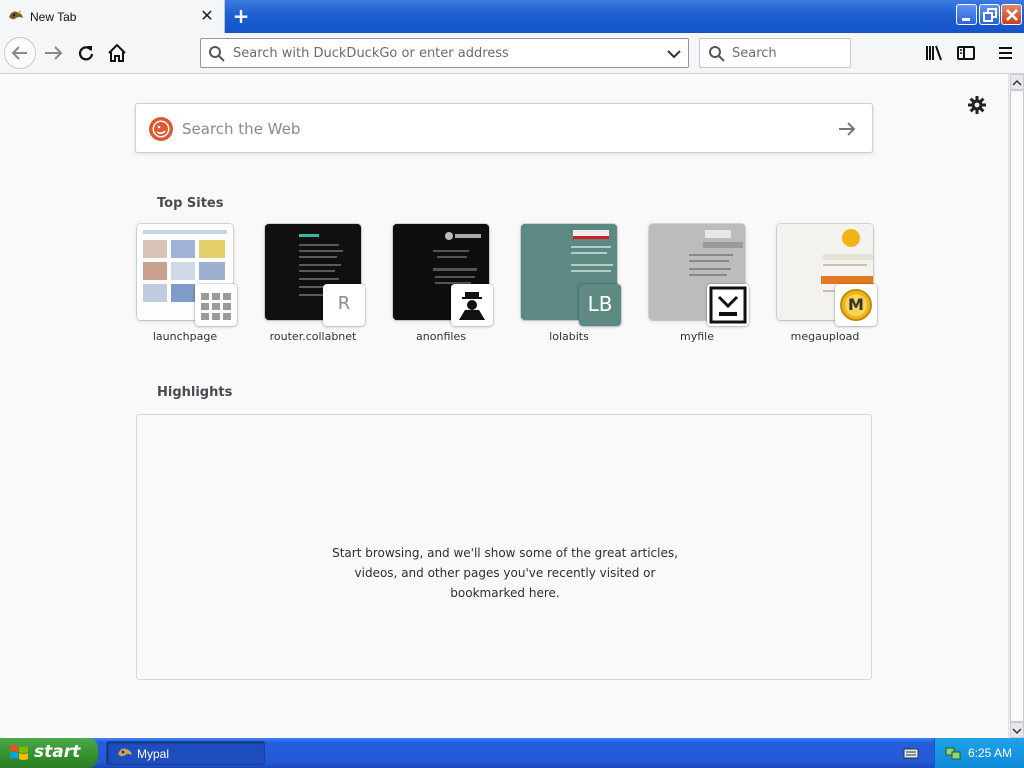  I want to click on badge-letter-m: M, so click(856, 304).